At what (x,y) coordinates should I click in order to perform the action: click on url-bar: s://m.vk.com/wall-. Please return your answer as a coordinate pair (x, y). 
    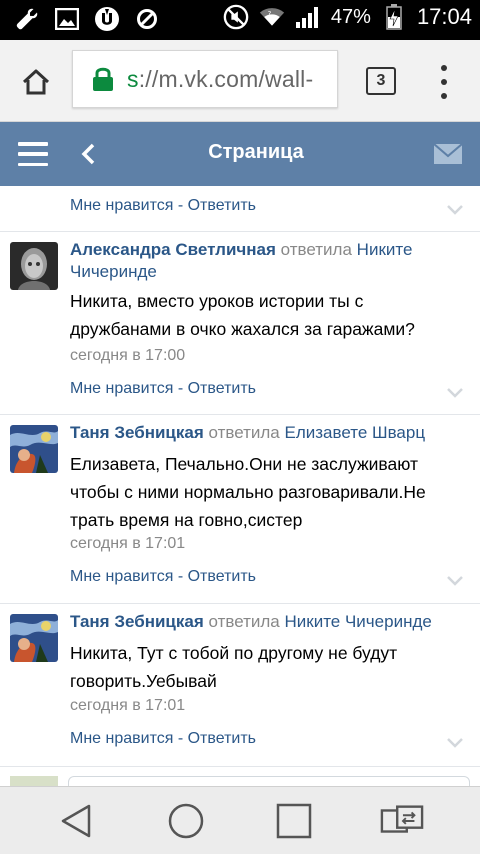
    Looking at the image, I should click on (205, 79).